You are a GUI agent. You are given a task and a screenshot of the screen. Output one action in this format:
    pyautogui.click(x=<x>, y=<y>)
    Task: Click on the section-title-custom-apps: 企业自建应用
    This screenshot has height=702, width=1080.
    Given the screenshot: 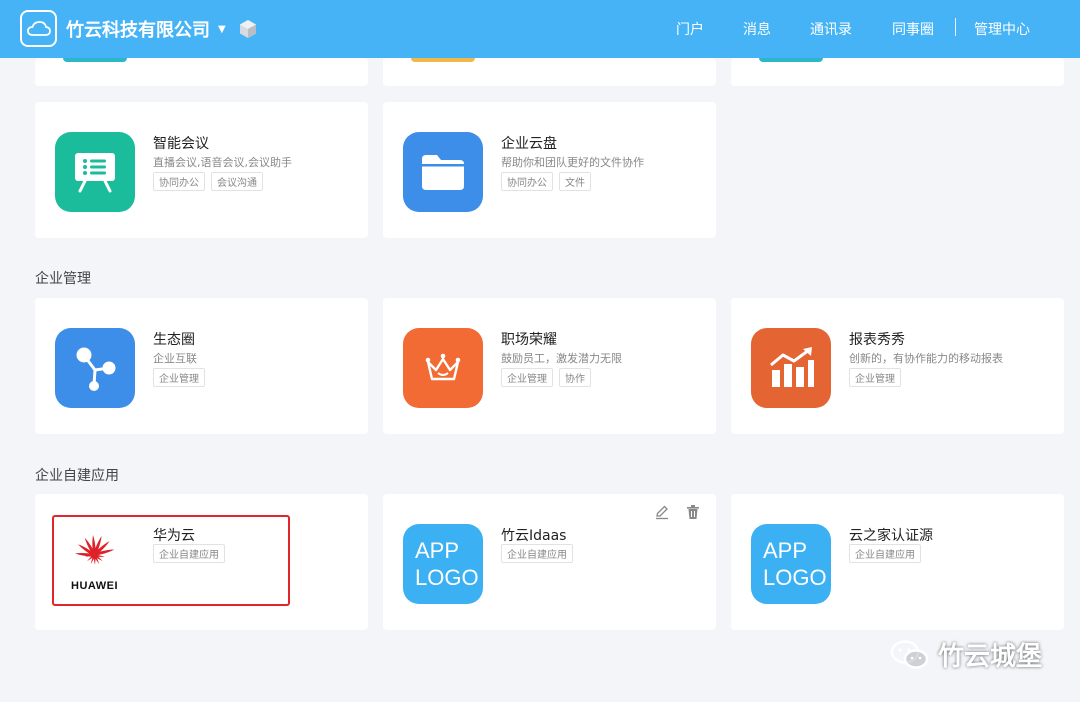 What is the action you would take?
    pyautogui.click(x=77, y=476)
    